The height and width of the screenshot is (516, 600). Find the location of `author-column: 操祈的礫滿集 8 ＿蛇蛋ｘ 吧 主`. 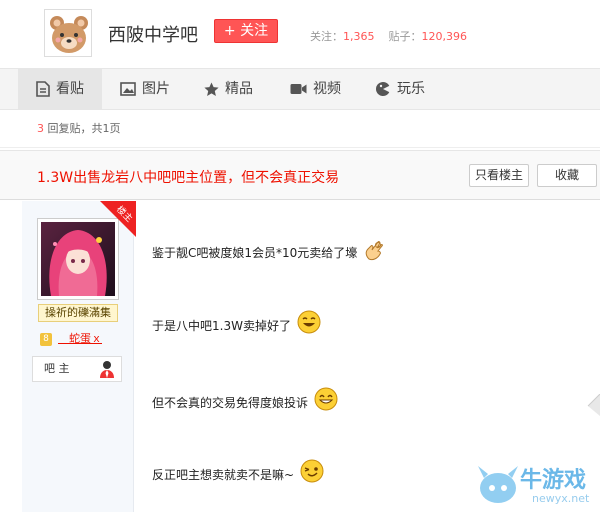

author-column: 操祈的礫滿集 8 ＿蛇蛋ｘ 吧 主 is located at coordinates (78, 356).